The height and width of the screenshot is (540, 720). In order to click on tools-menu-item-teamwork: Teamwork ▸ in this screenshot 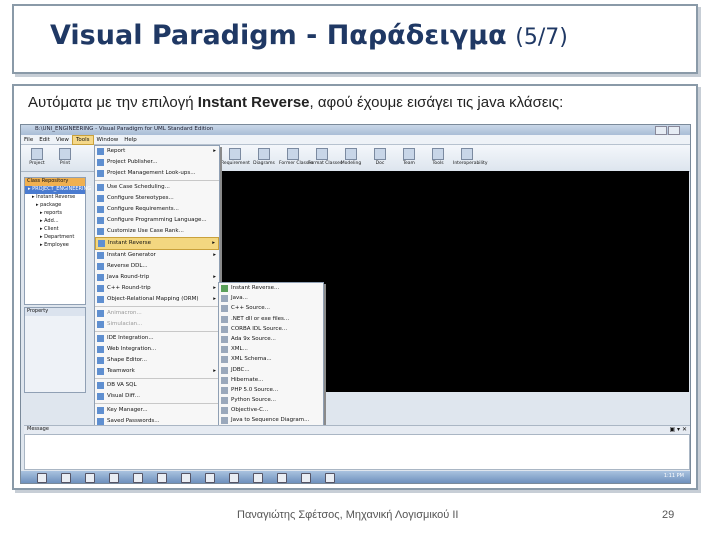, I will do `click(157, 371)`.